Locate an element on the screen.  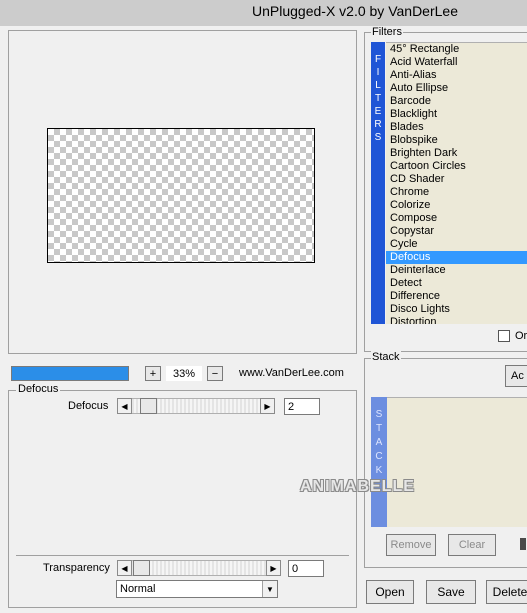
filter-list-item: Detect is located at coordinates (456, 283).